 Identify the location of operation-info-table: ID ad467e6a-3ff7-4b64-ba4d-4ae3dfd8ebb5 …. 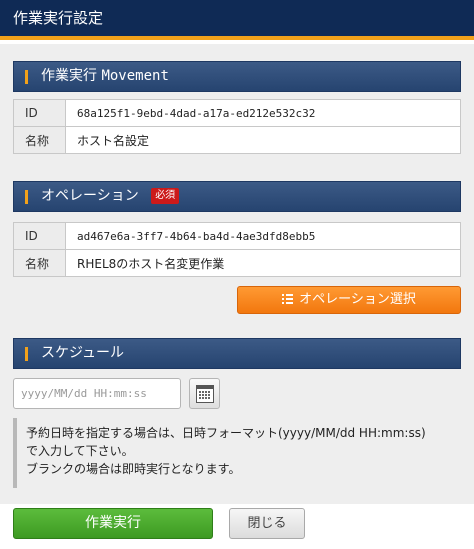
(237, 249).